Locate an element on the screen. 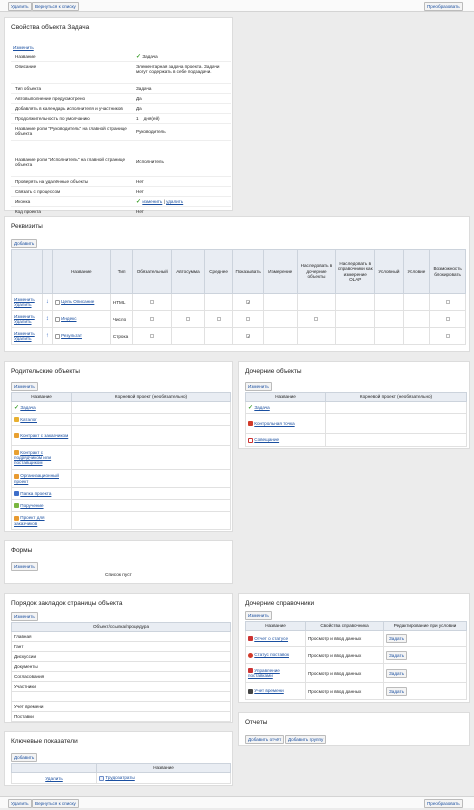 The image size is (474, 810). row-order: ↑ is located at coordinates (47, 336).